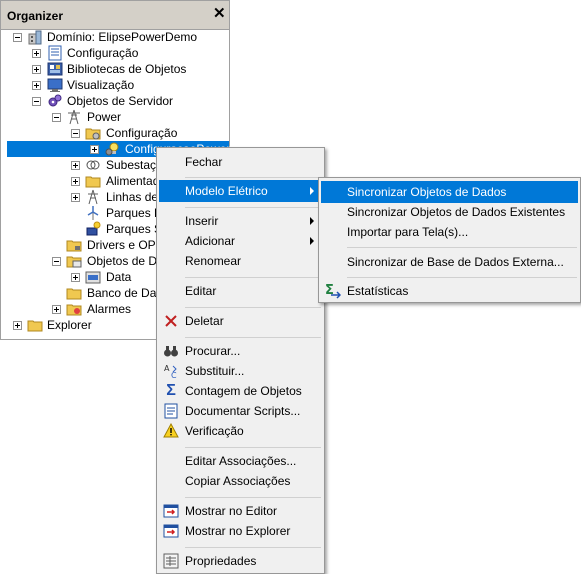 The image size is (581, 574). I want to click on tree-item-bibliotecas: Bibliotecas de Objetos, so click(115, 69).